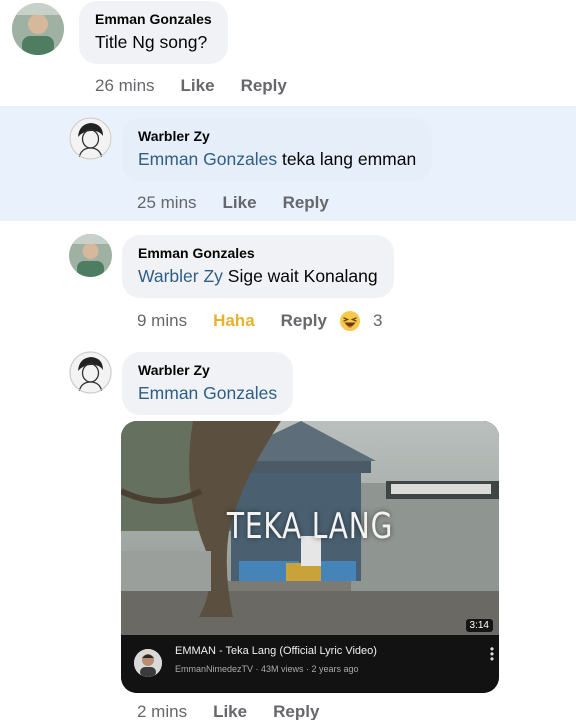  What do you see at coordinates (492, 654) in the screenshot?
I see `more-options-icon: • • •` at bounding box center [492, 654].